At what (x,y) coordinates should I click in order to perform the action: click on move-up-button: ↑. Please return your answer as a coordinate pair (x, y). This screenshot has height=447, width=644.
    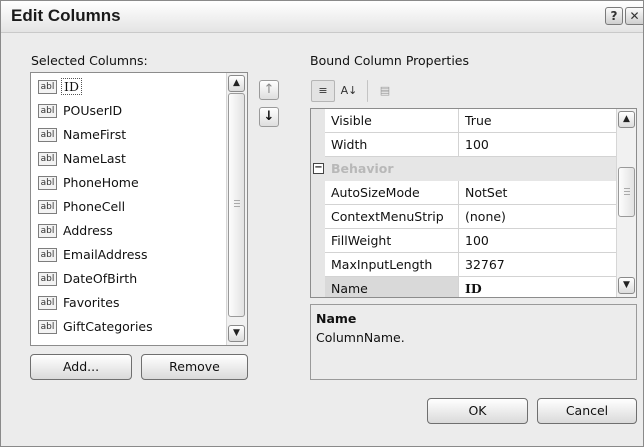
    Looking at the image, I should click on (269, 90).